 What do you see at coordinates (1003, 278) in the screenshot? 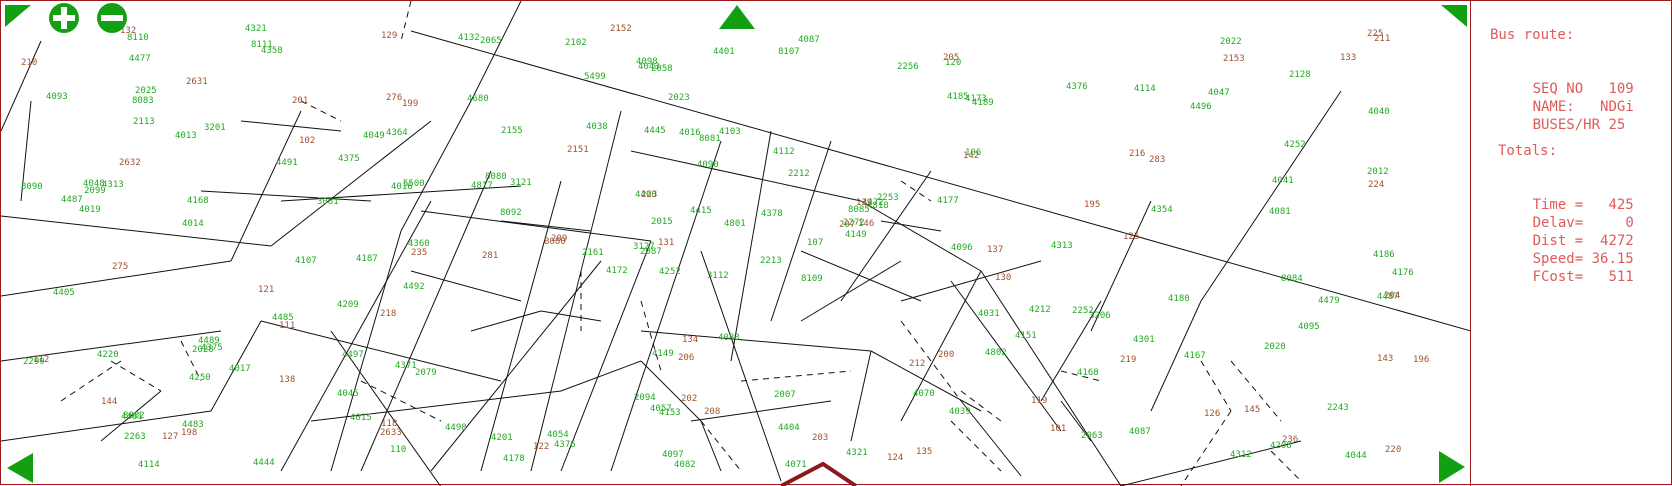
I see `stop-label: 130` at bounding box center [1003, 278].